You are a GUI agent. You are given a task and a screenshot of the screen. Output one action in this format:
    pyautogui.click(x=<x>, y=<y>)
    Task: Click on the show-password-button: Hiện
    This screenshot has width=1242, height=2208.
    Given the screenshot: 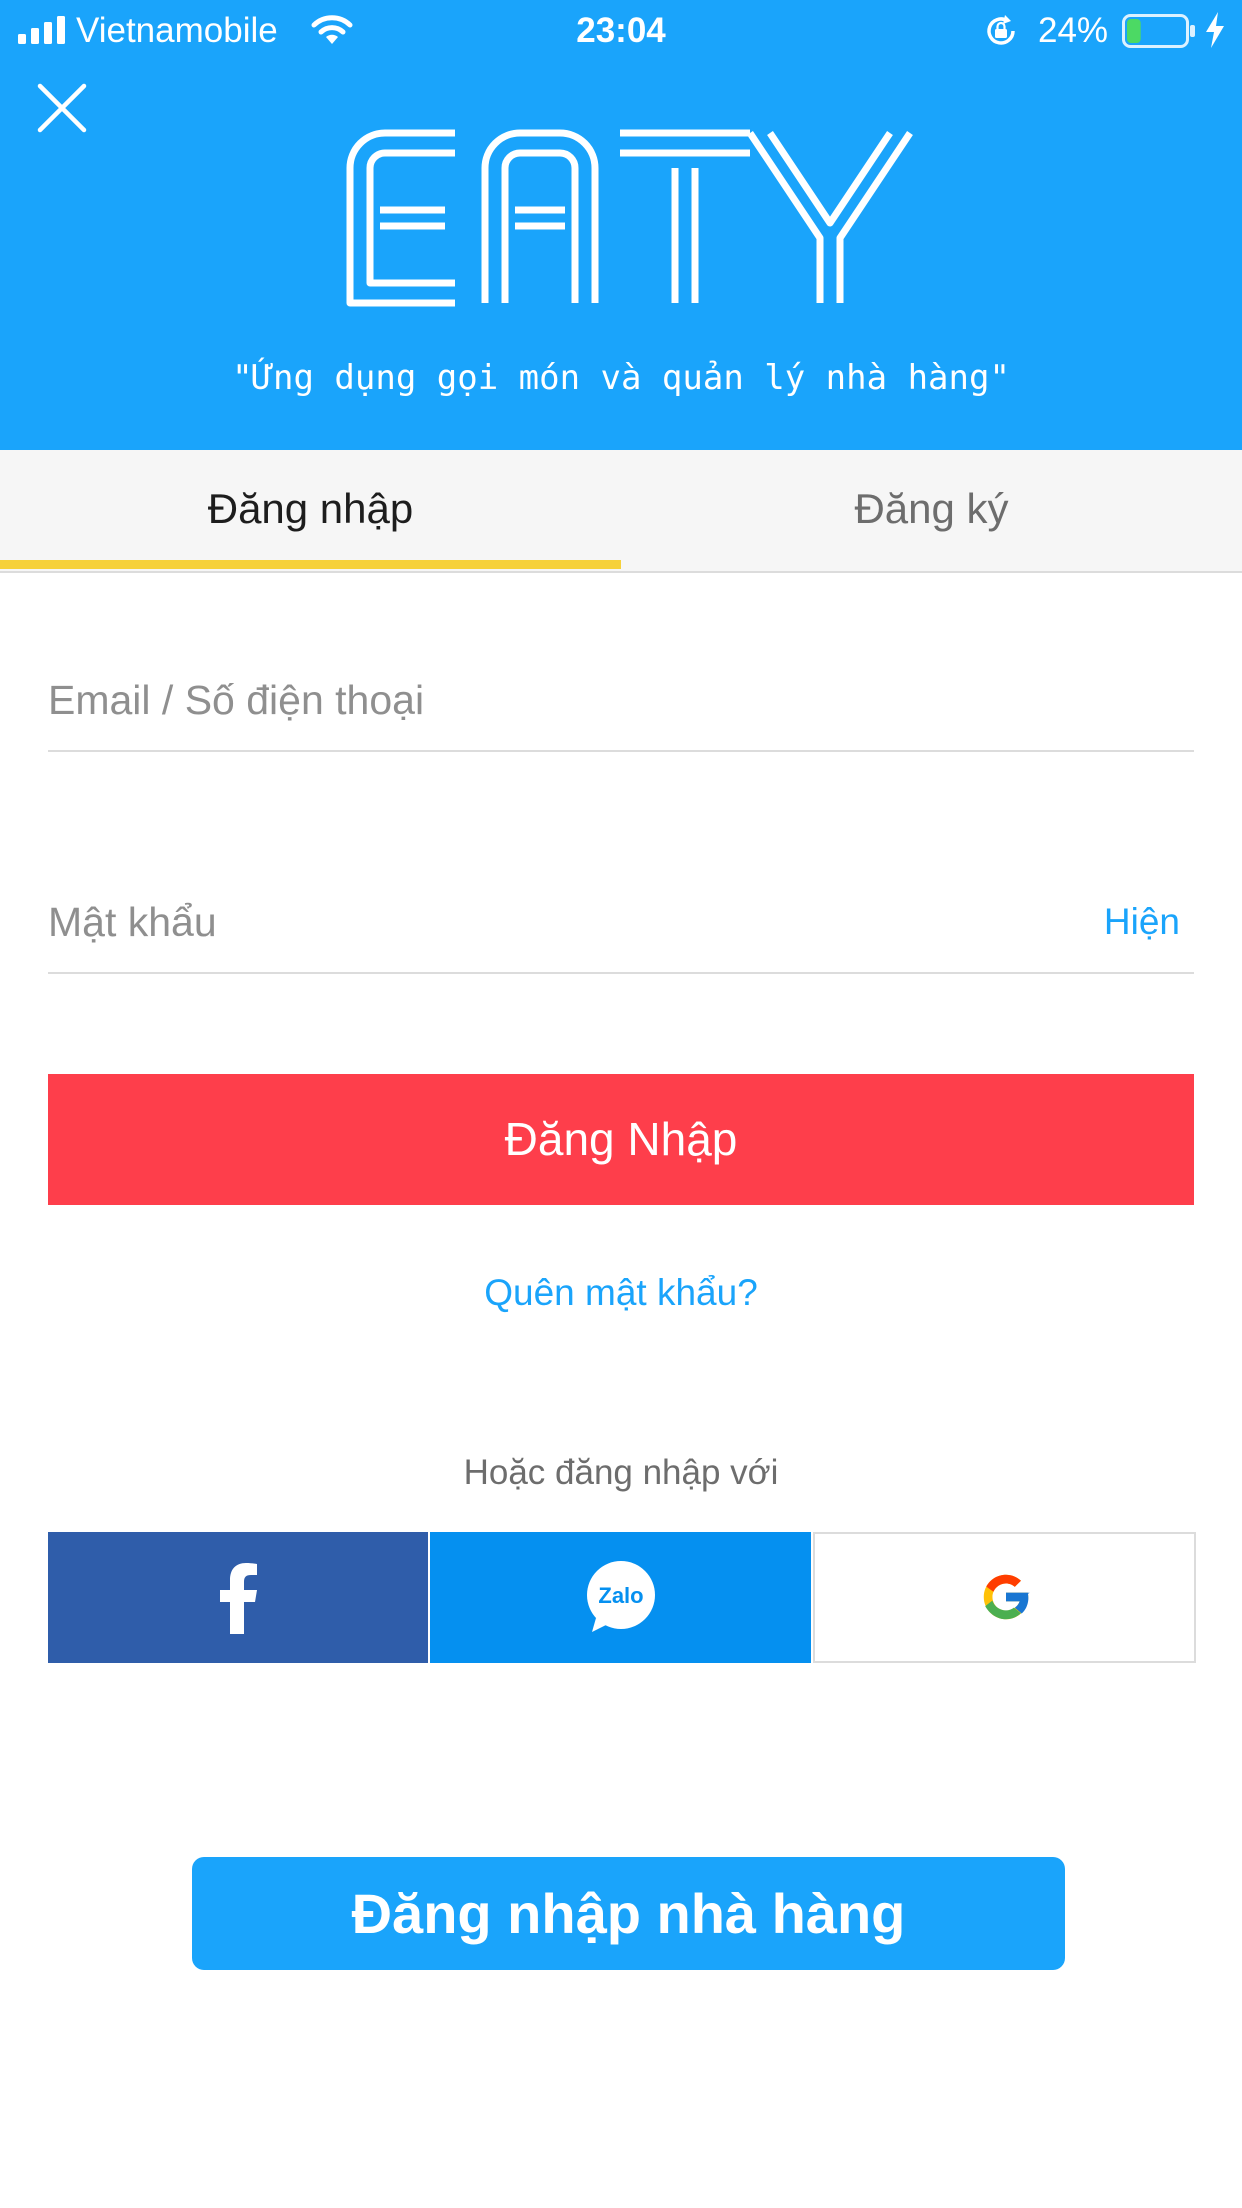 What is the action you would take?
    pyautogui.click(x=1142, y=922)
    